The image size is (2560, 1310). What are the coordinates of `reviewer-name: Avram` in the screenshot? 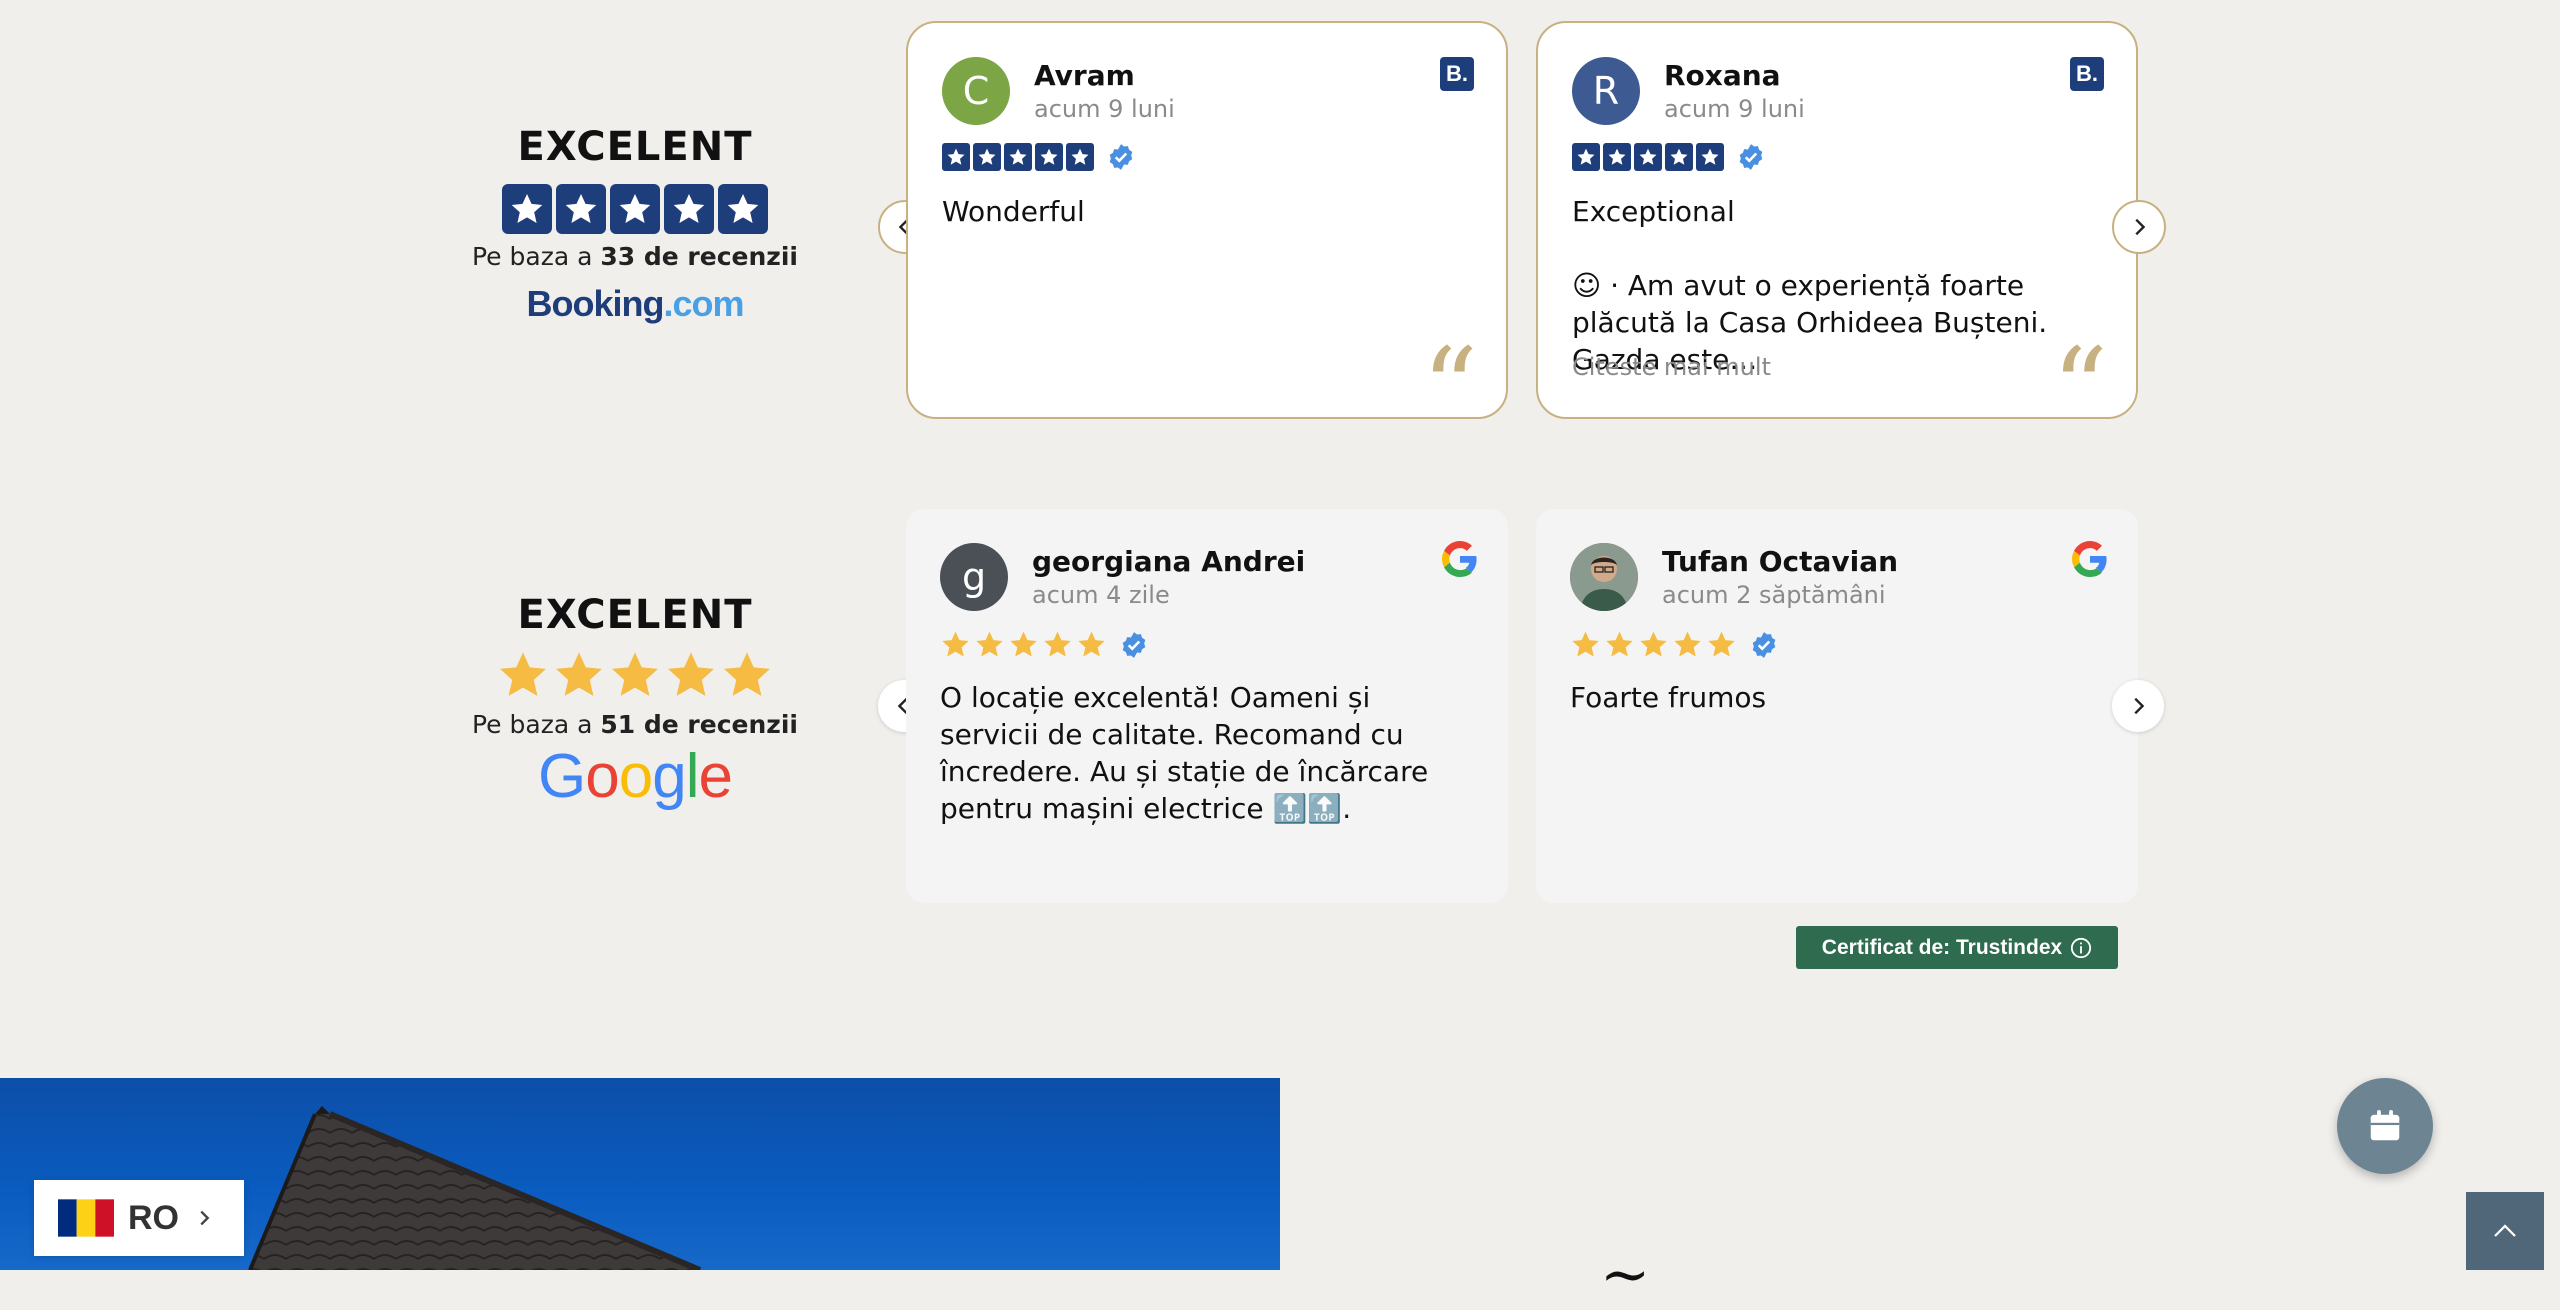 It's located at (1084, 75).